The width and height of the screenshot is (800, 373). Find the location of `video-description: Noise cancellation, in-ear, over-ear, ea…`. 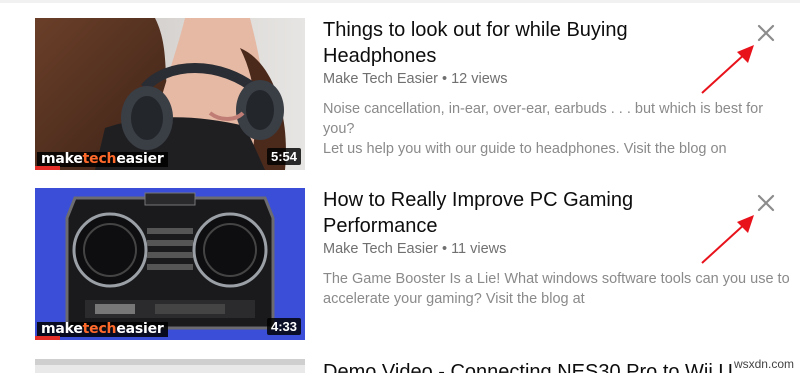

video-description: Noise cancellation, in-ear, over-ear, ea… is located at coordinates (558, 129).